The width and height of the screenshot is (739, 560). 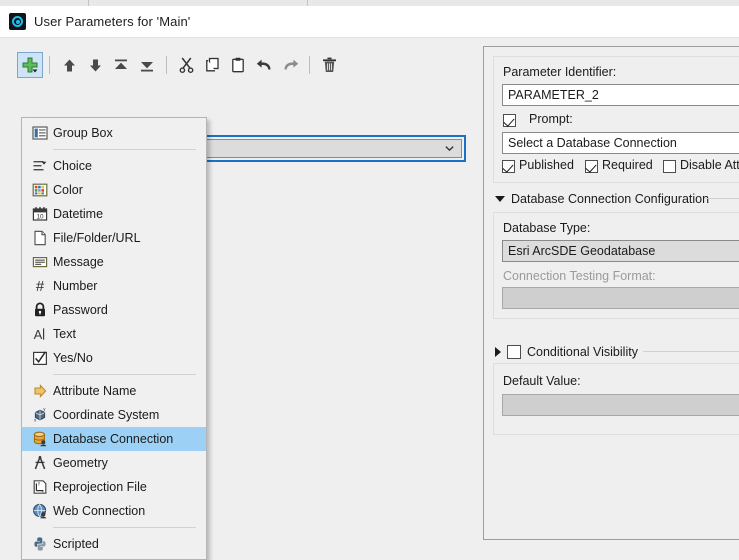 I want to click on menu-item-text: A Text, so click(x=114, y=334).